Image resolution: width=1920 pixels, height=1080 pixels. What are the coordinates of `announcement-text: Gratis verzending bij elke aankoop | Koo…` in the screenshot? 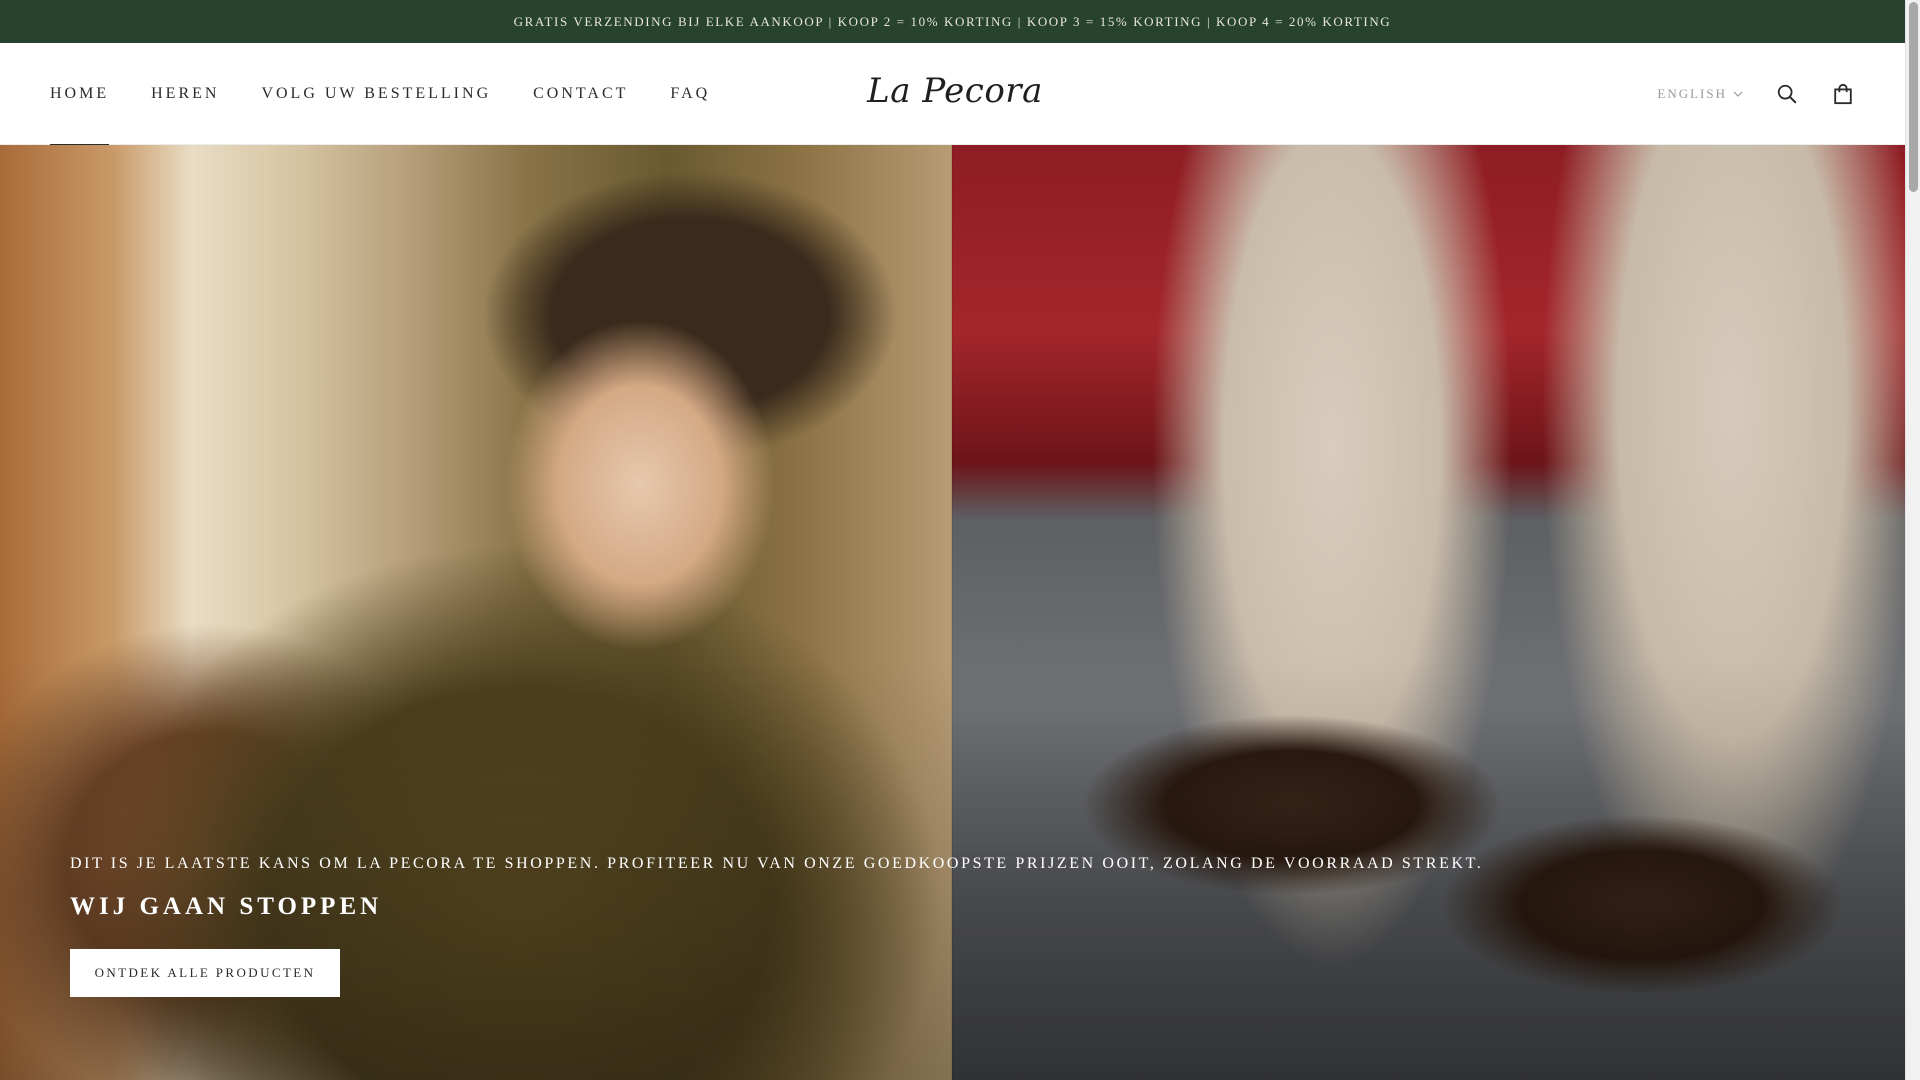 It's located at (952, 21).